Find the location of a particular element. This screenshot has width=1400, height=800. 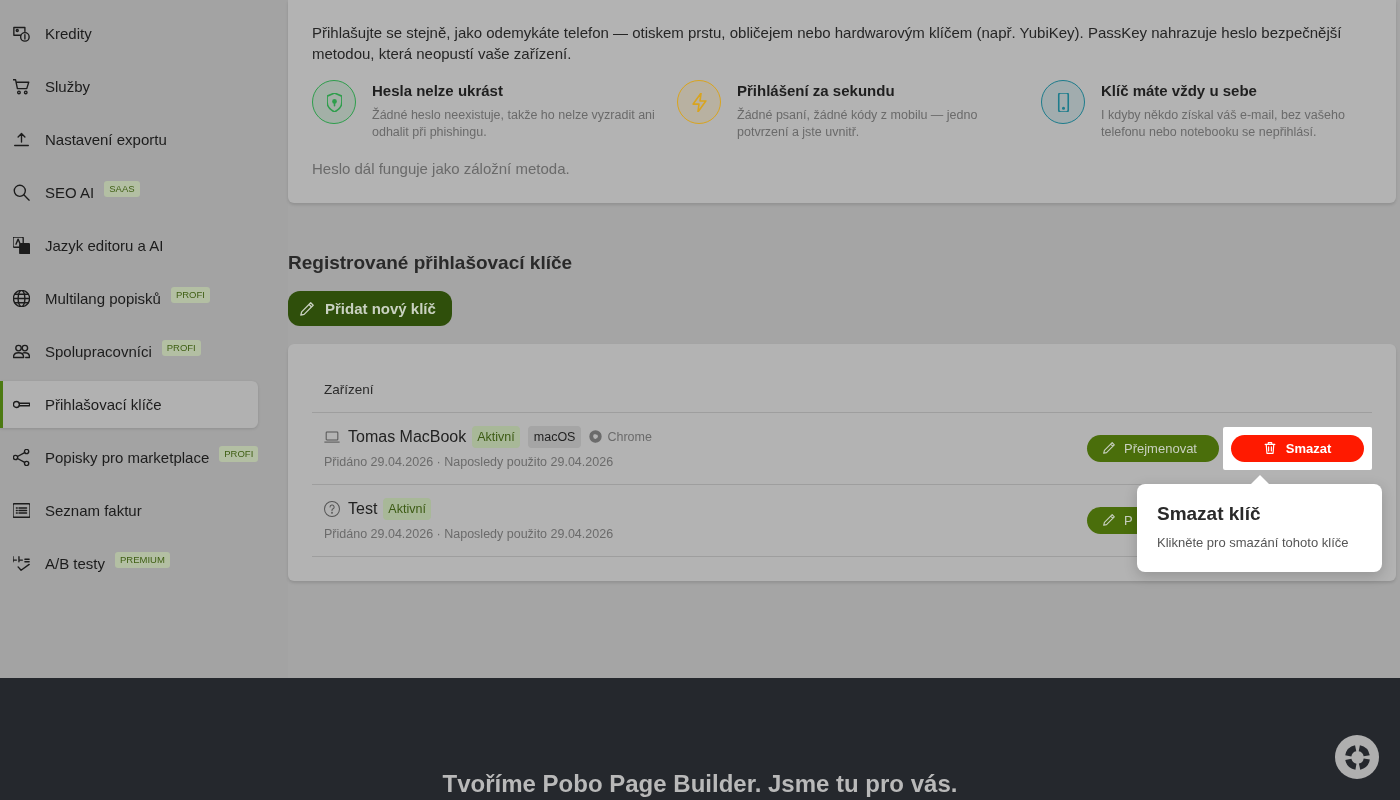

list-icon is located at coordinates (21, 510).